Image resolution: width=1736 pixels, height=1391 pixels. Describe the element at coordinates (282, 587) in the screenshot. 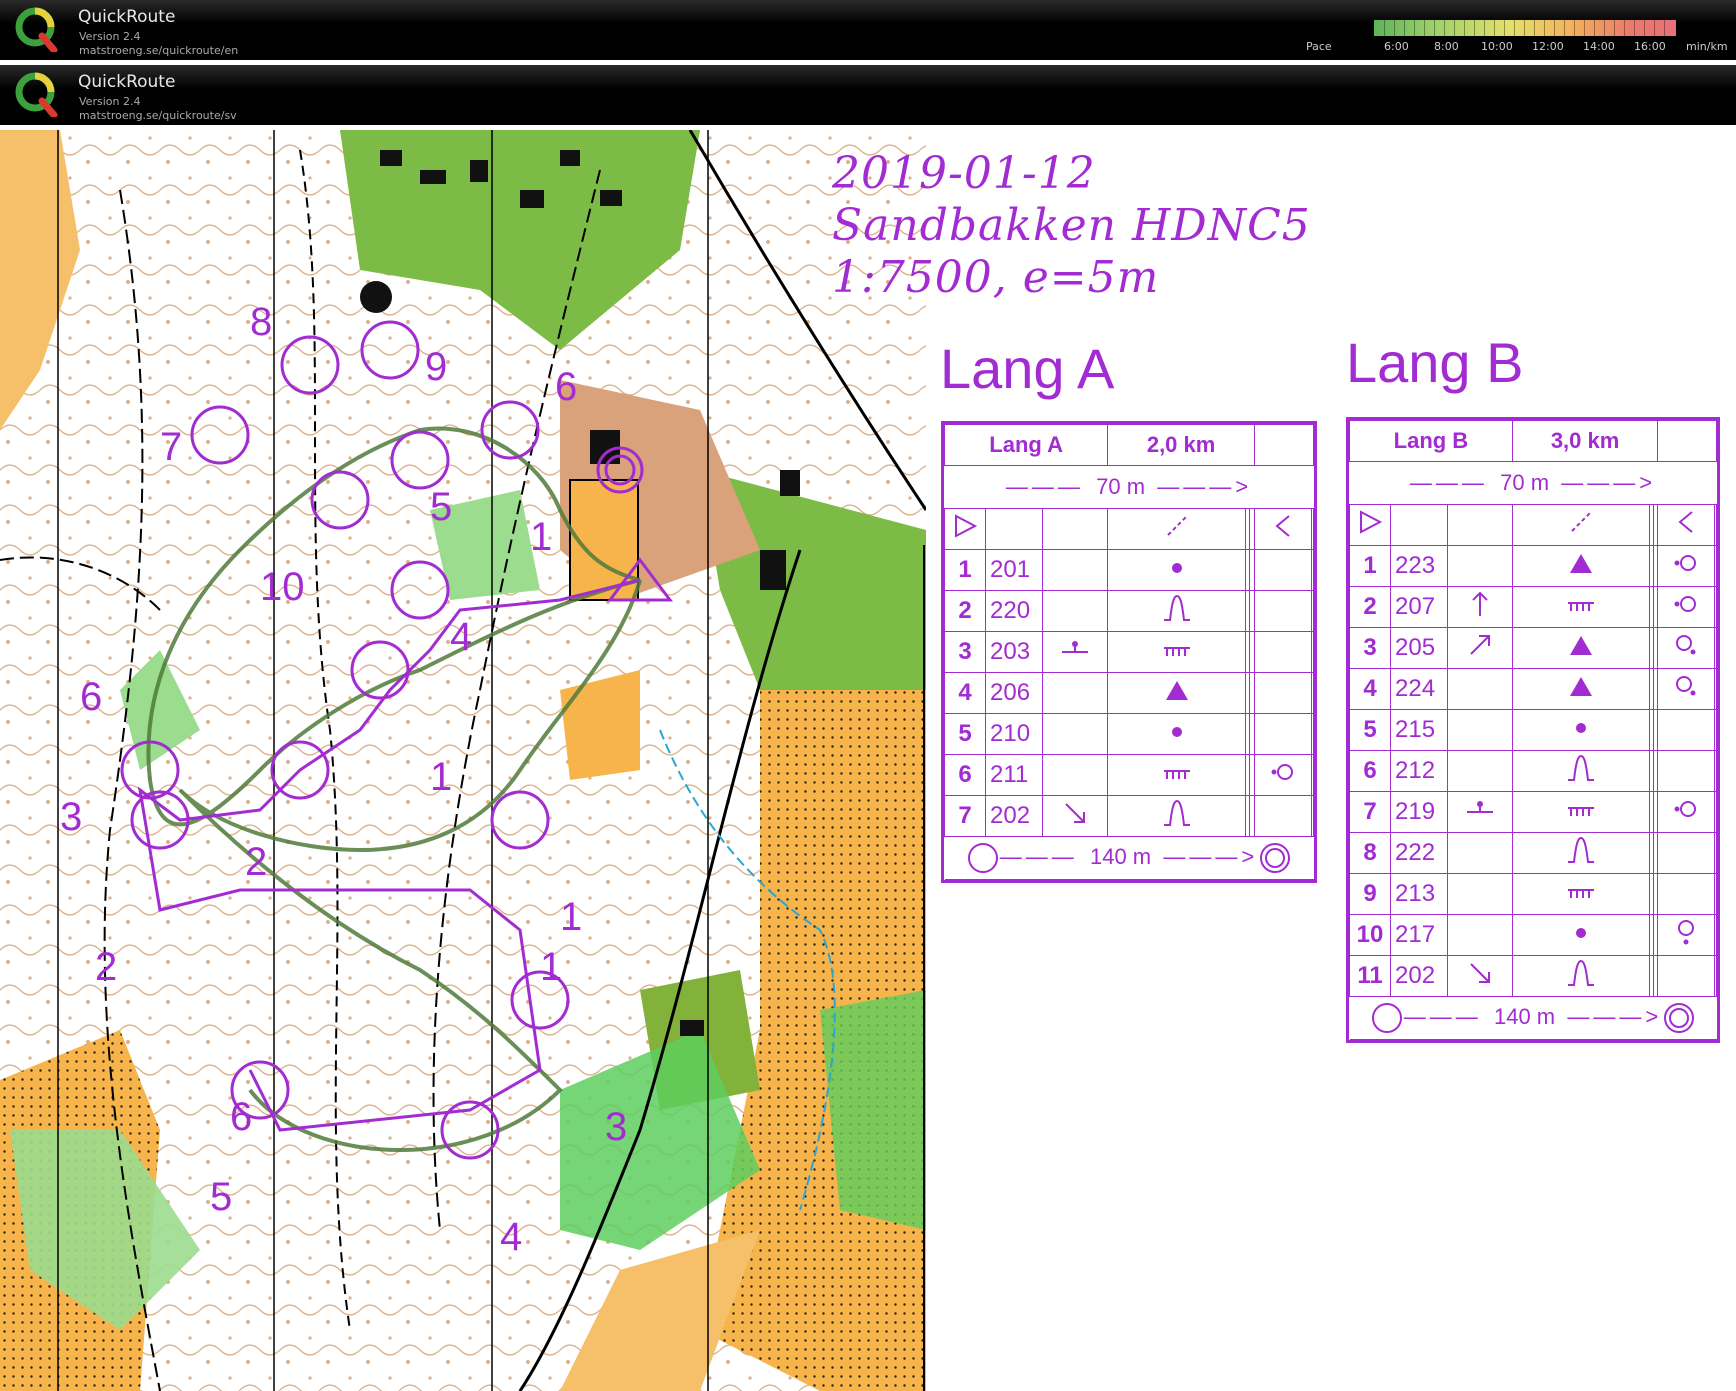

I see `map-control-number: 10` at that location.